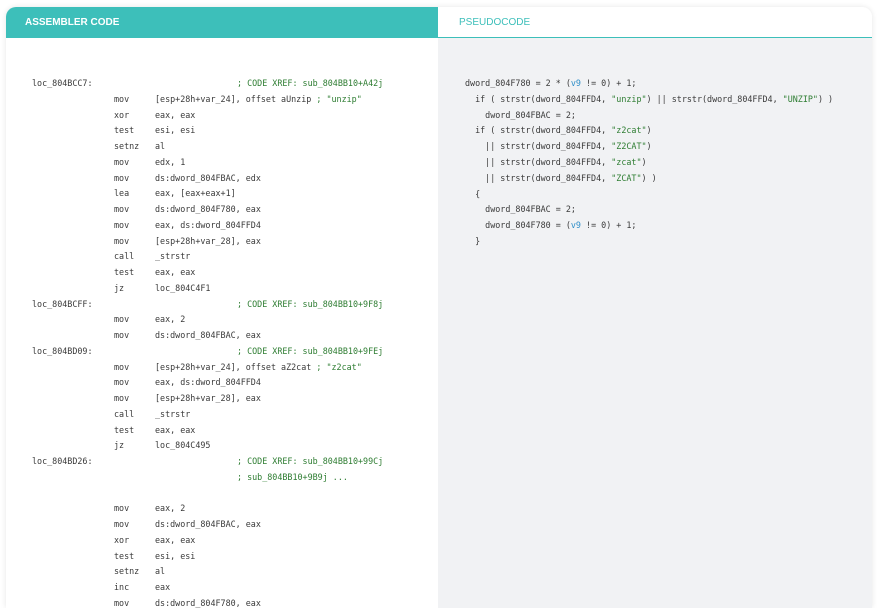 This screenshot has width=883, height=608. I want to click on asm-operand-text: eax, 2, so click(170, 319).